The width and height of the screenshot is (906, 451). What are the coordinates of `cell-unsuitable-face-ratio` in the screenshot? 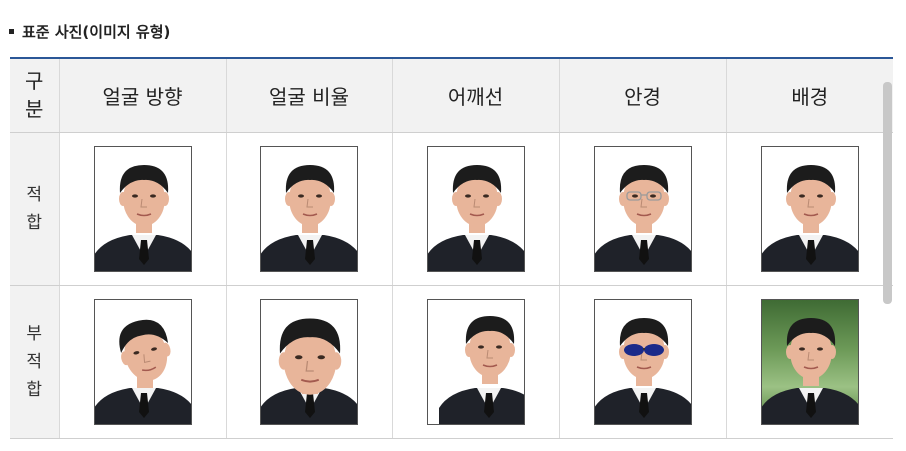 It's located at (308, 362).